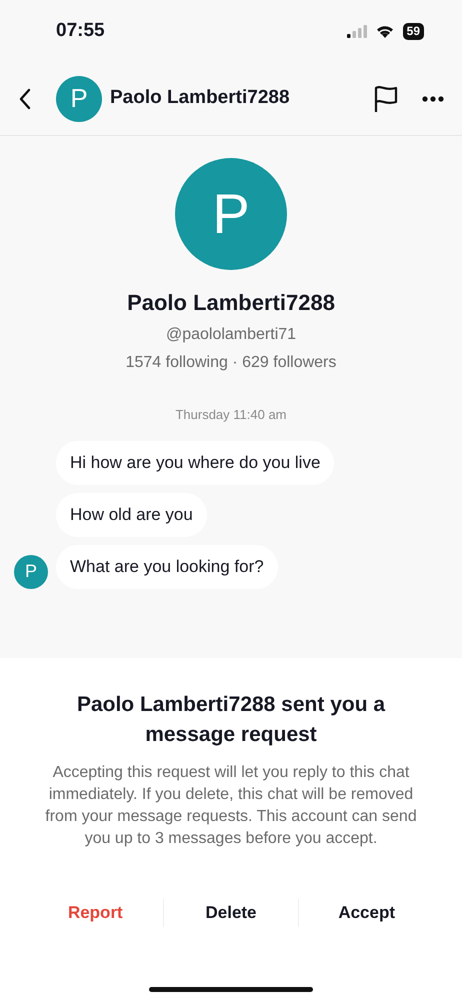 This screenshot has width=462, height=1000. I want to click on more-icon, so click(433, 99).